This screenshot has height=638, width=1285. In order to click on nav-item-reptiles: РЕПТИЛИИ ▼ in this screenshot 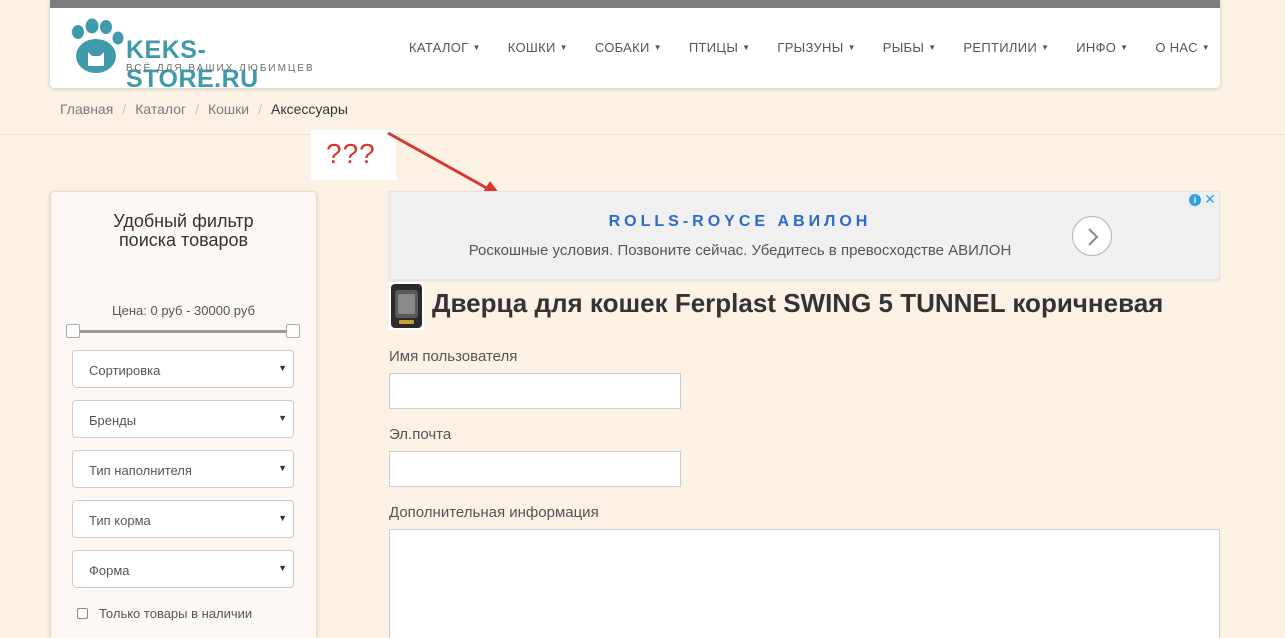, I will do `click(1006, 47)`.